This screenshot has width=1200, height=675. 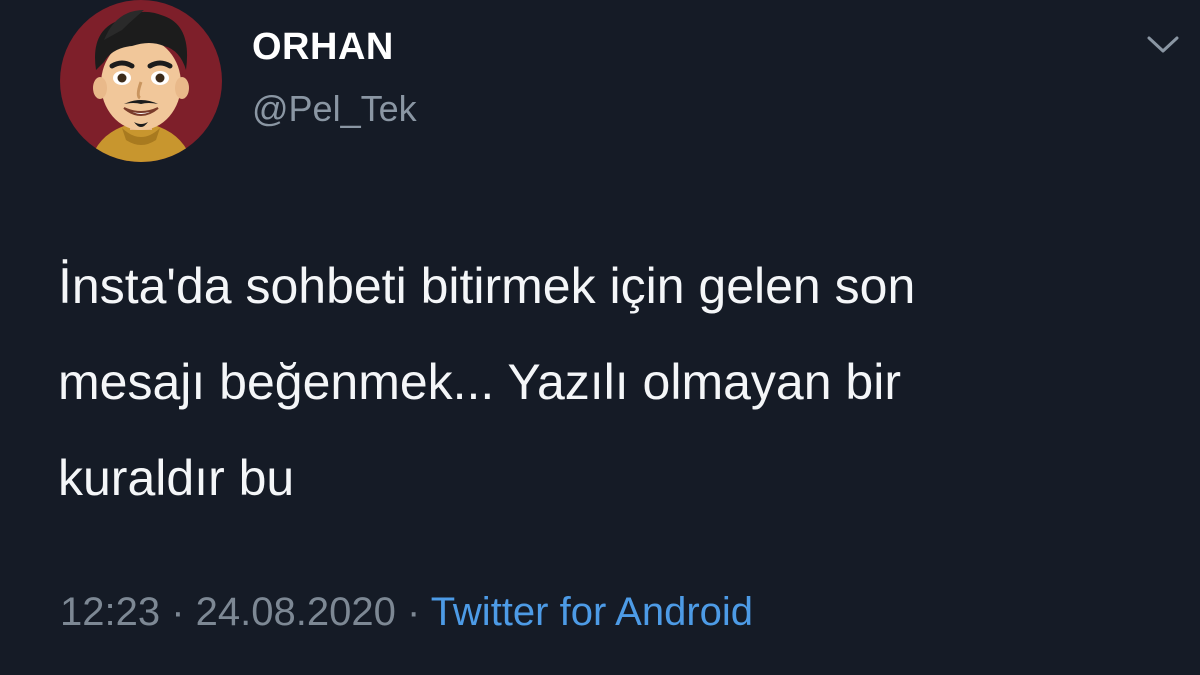 I want to click on avatar, so click(x=141, y=81).